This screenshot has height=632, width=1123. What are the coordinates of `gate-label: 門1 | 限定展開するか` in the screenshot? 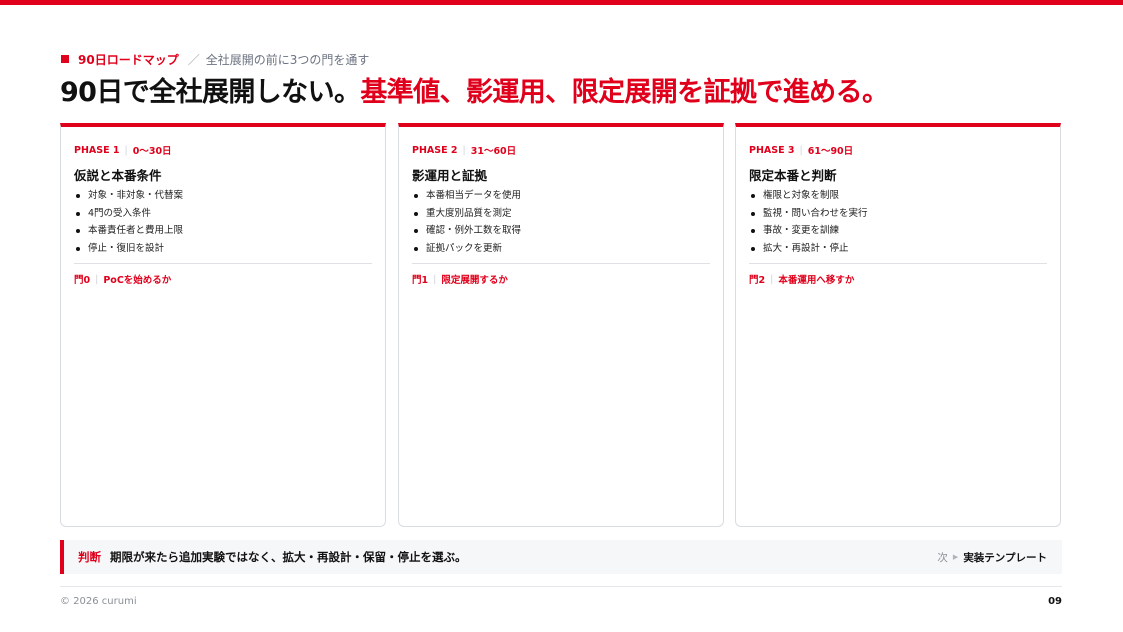 It's located at (561, 279).